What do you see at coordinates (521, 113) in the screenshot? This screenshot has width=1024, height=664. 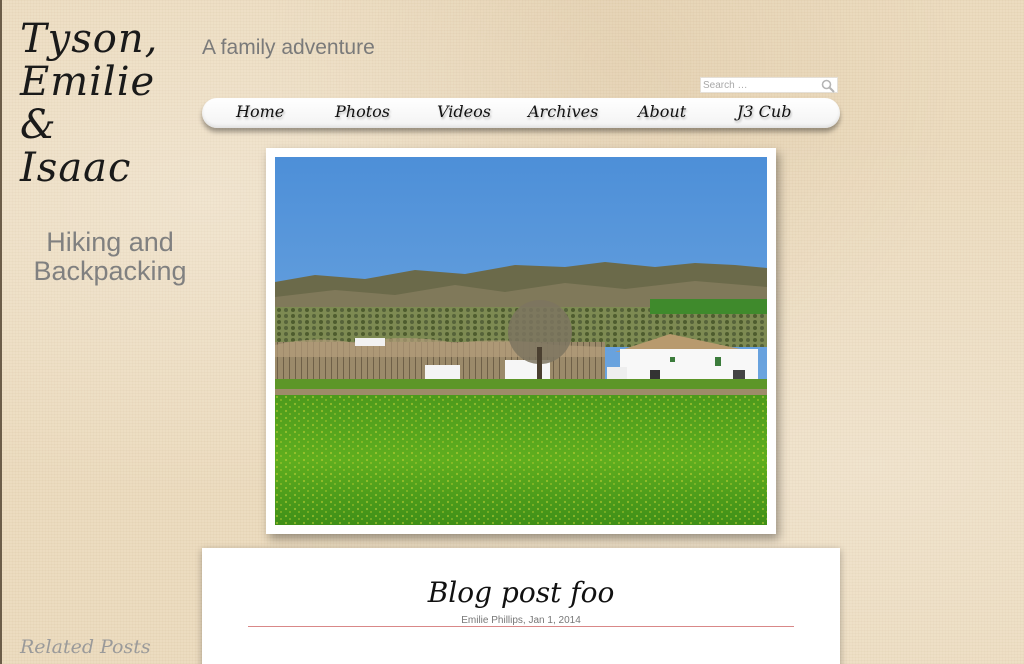 I see `main-nav: Home Photos Videos Archives About J3 Cub` at bounding box center [521, 113].